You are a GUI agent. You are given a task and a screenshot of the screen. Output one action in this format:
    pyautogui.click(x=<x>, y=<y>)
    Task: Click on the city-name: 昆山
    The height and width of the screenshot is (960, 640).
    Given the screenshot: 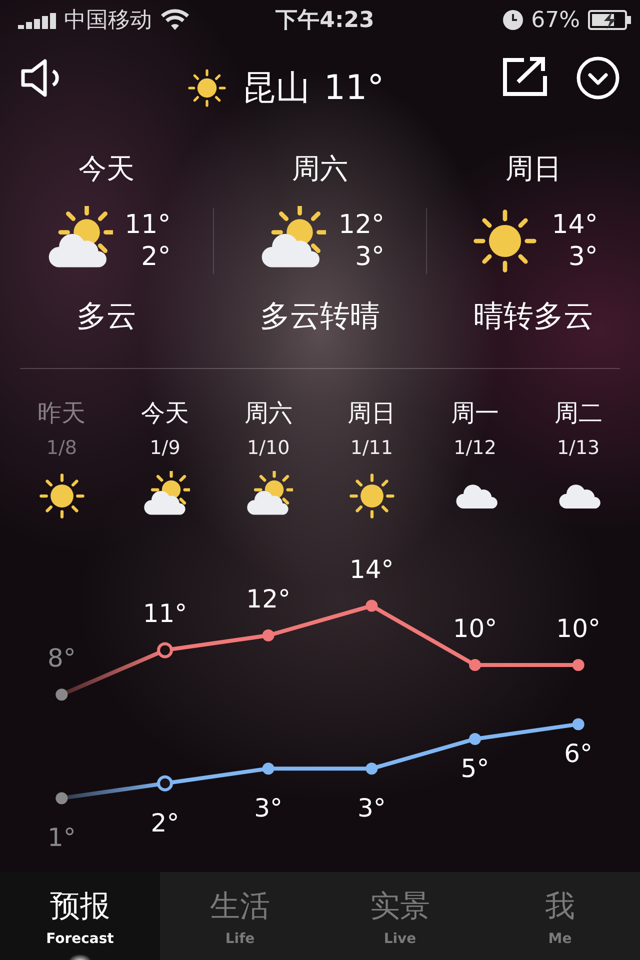 What is the action you would take?
    pyautogui.click(x=276, y=88)
    